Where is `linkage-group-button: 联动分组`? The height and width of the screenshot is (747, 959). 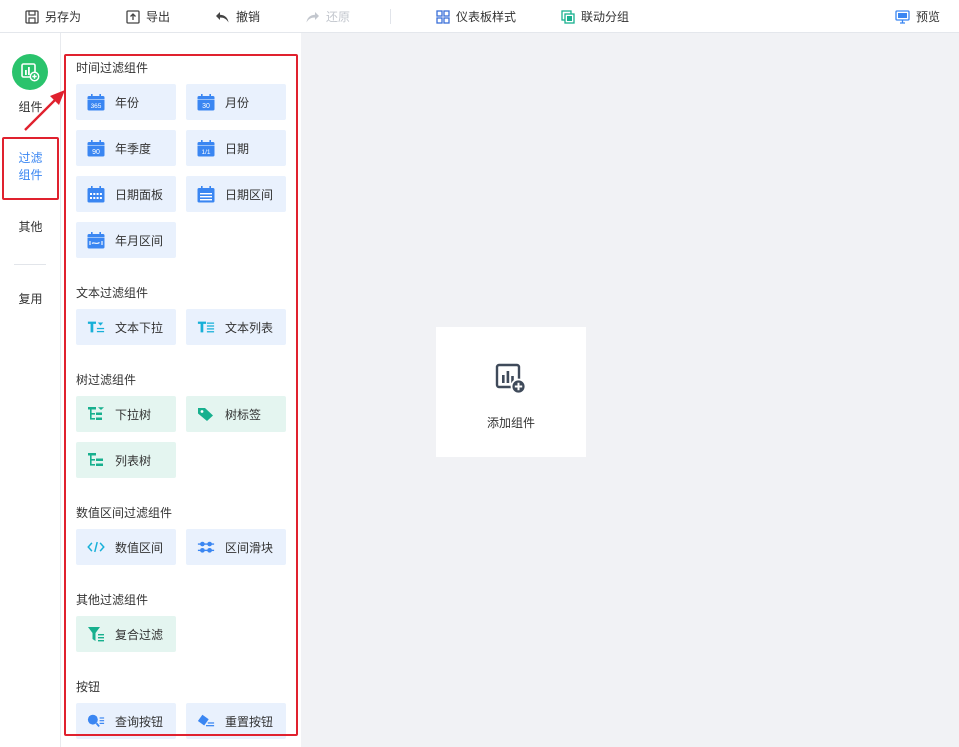
linkage-group-button: 联动分组 is located at coordinates (595, 16).